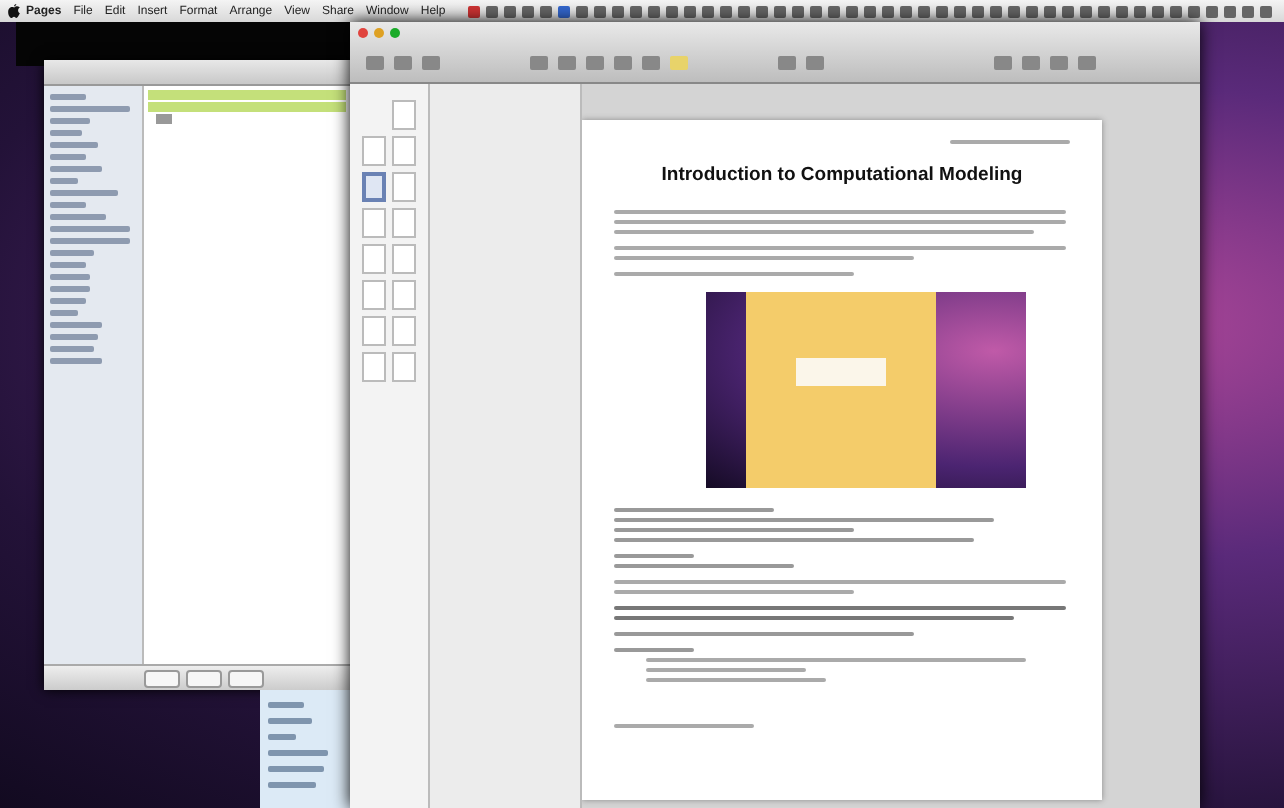 The height and width of the screenshot is (808, 1284). I want to click on zoom-button, so click(395, 33).